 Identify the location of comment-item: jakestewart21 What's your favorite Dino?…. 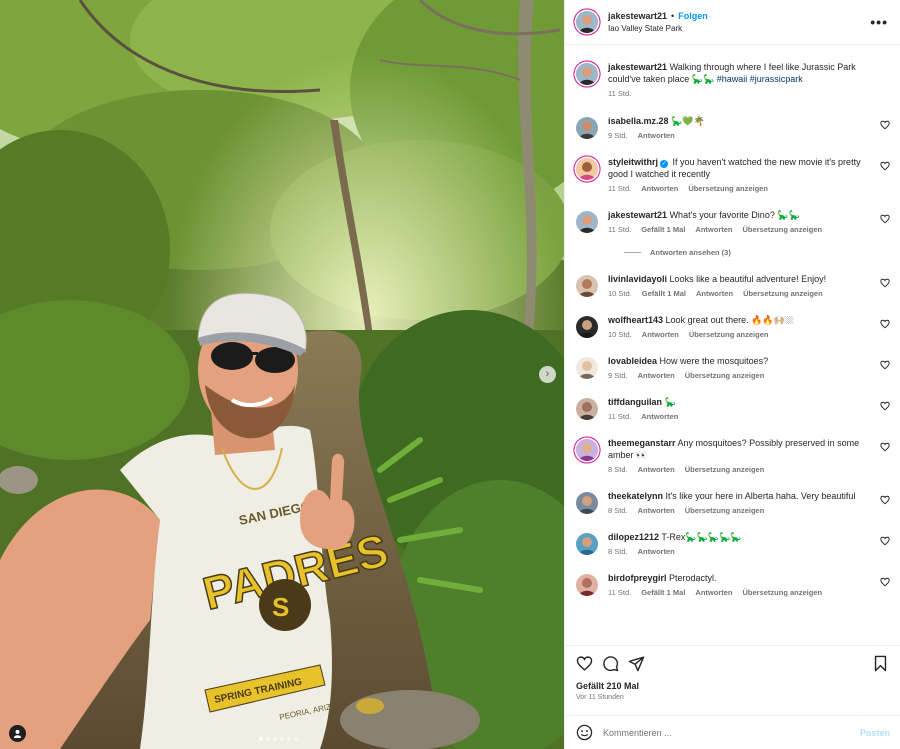
(738, 221).